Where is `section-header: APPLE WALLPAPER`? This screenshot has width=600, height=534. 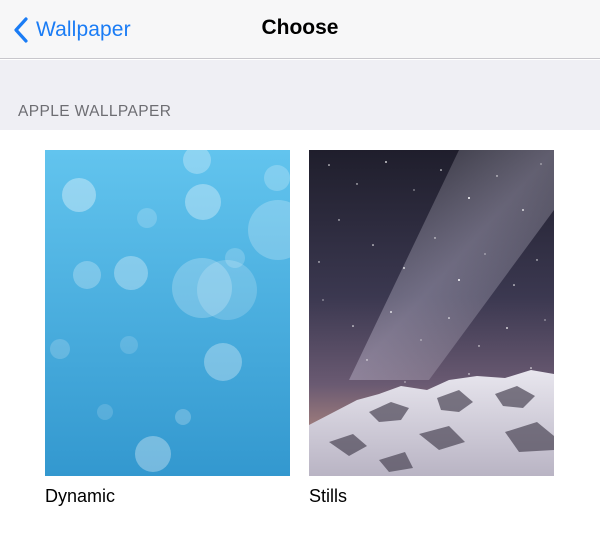 section-header: APPLE WALLPAPER is located at coordinates (95, 111).